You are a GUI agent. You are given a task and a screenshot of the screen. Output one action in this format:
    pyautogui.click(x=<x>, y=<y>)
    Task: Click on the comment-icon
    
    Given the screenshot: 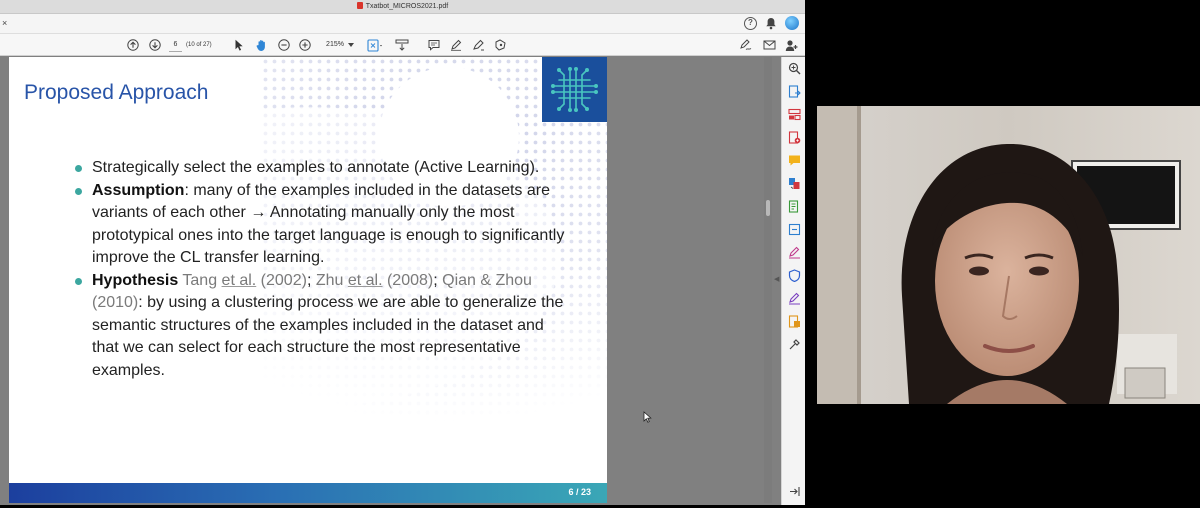 What is the action you would take?
    pyautogui.click(x=433, y=45)
    